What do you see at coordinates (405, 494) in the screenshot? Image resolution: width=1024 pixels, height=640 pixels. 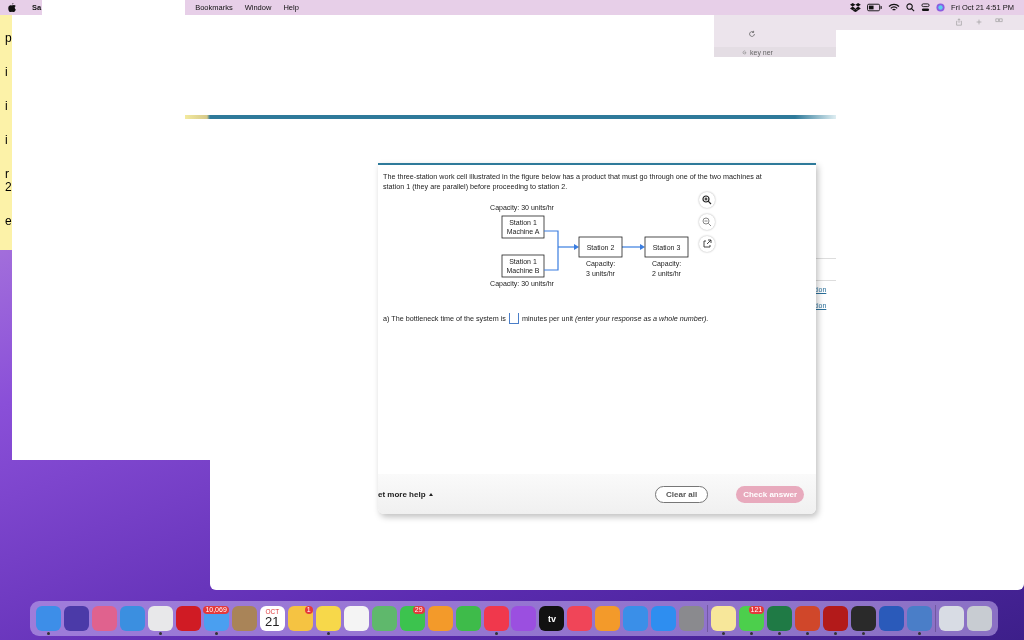 I see `more-help-button: et more help` at bounding box center [405, 494].